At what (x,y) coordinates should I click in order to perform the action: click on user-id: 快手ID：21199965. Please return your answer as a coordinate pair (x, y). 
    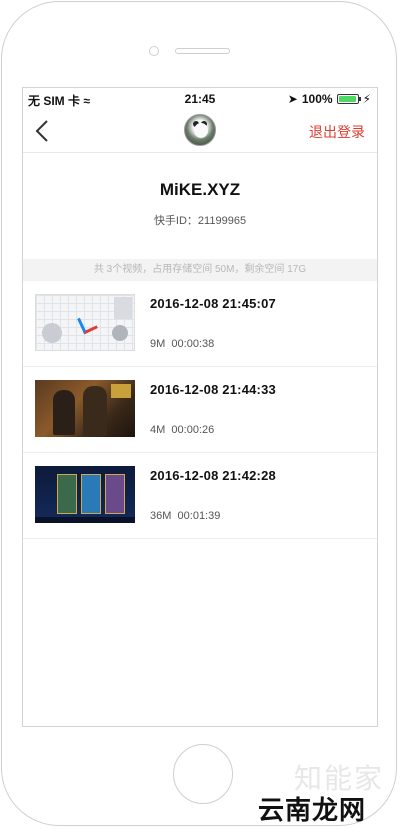
    Looking at the image, I should click on (200, 221).